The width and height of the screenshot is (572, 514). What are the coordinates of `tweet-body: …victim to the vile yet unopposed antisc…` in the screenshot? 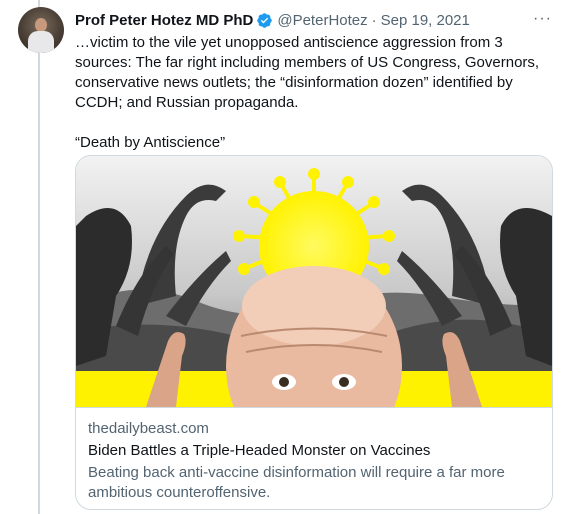 It's located at (307, 72).